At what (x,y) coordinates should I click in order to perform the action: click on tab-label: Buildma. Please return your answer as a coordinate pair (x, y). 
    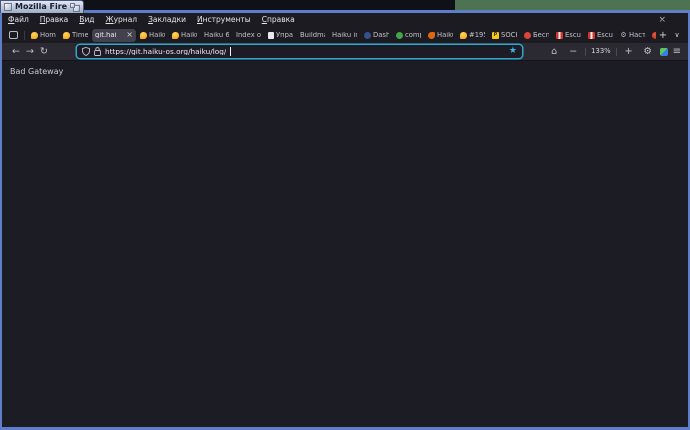
    Looking at the image, I should click on (312, 35).